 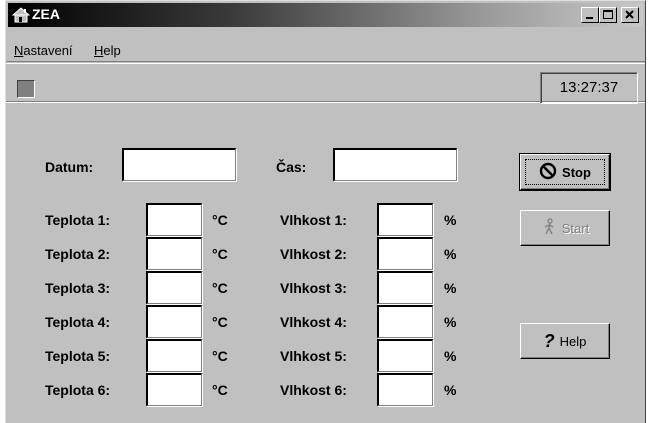 I want to click on teplota-5-label: Teplota 5:, so click(x=78, y=356).